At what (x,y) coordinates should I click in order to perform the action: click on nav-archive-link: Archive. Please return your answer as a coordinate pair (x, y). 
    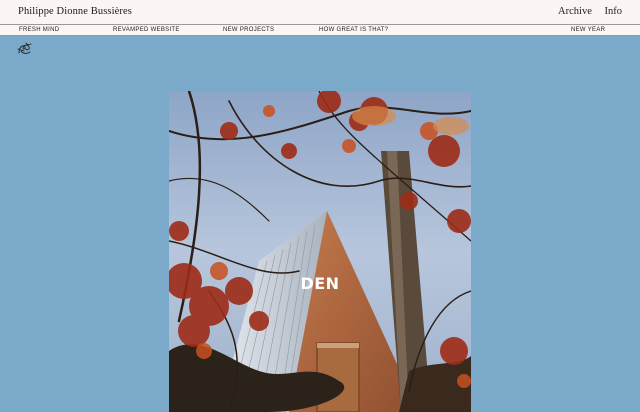
    Looking at the image, I should click on (575, 11).